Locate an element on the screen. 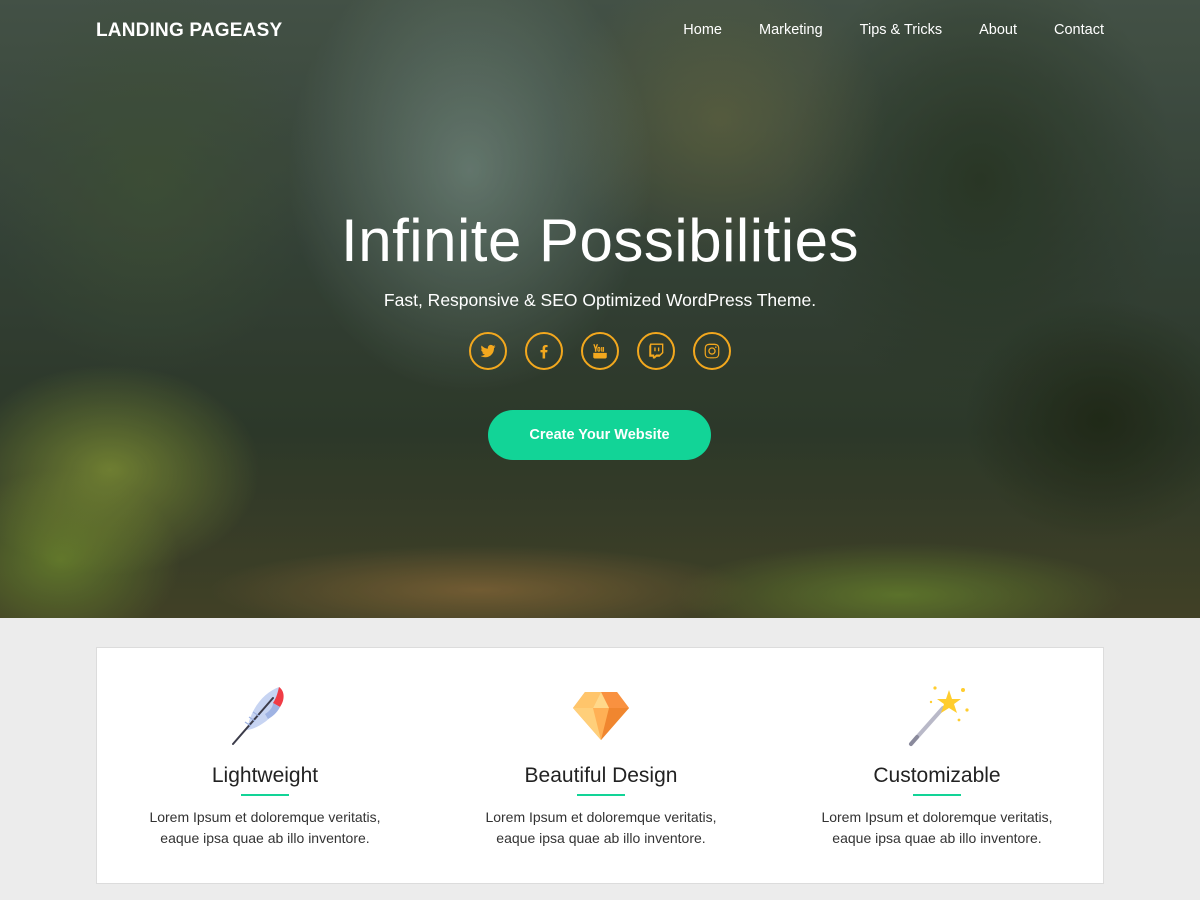  twitch-link is located at coordinates (656, 351).